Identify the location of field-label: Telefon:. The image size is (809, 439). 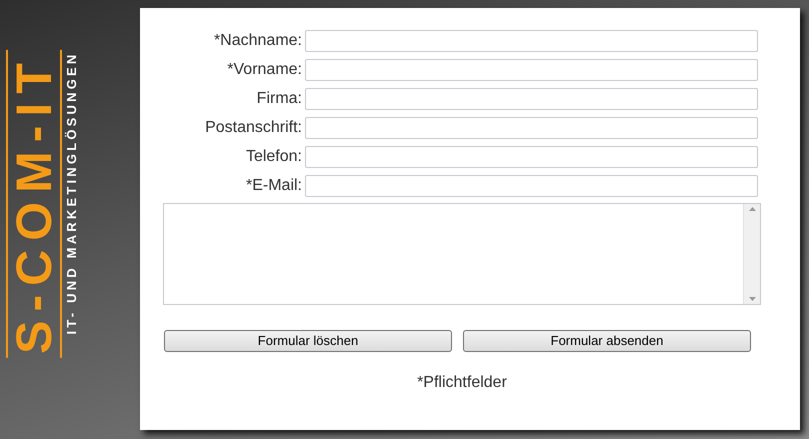
(273, 157).